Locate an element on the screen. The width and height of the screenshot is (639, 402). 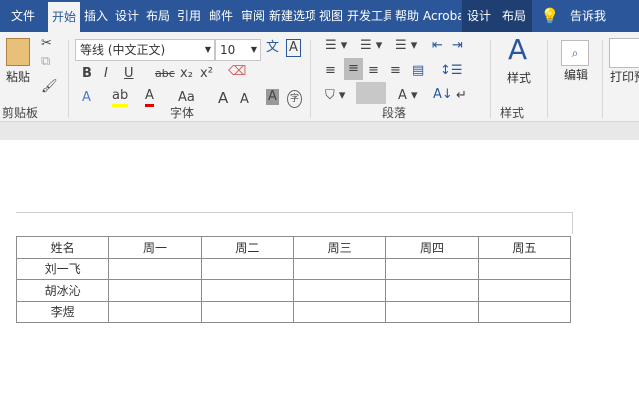
tab-insert: 插入 is located at coordinates (96, 16).